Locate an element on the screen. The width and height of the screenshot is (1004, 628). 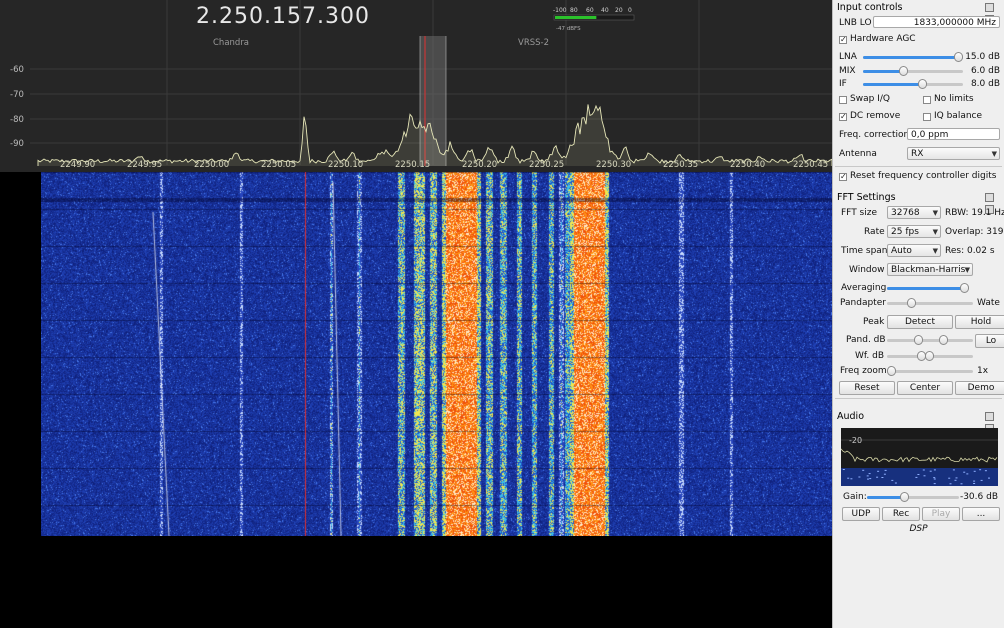
meter-reading: -47 dBFS is located at coordinates (568, 29).